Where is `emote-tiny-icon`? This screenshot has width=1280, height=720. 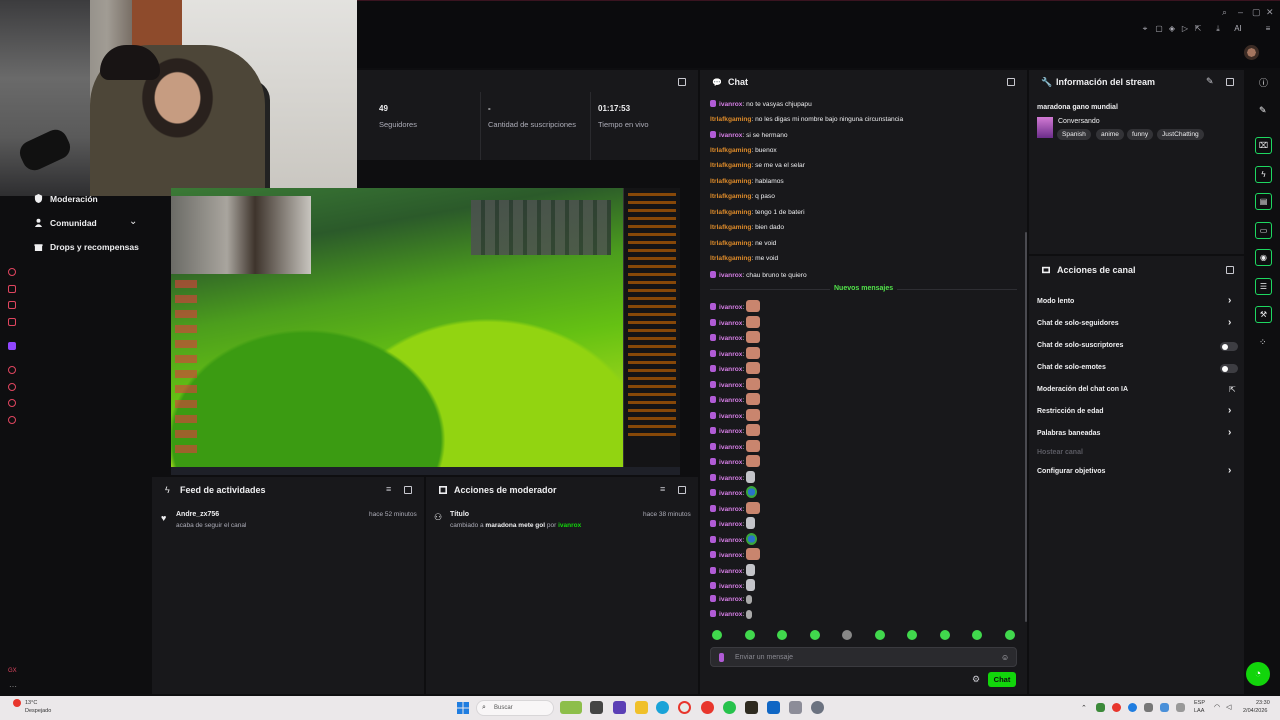 emote-tiny-icon is located at coordinates (749, 599).